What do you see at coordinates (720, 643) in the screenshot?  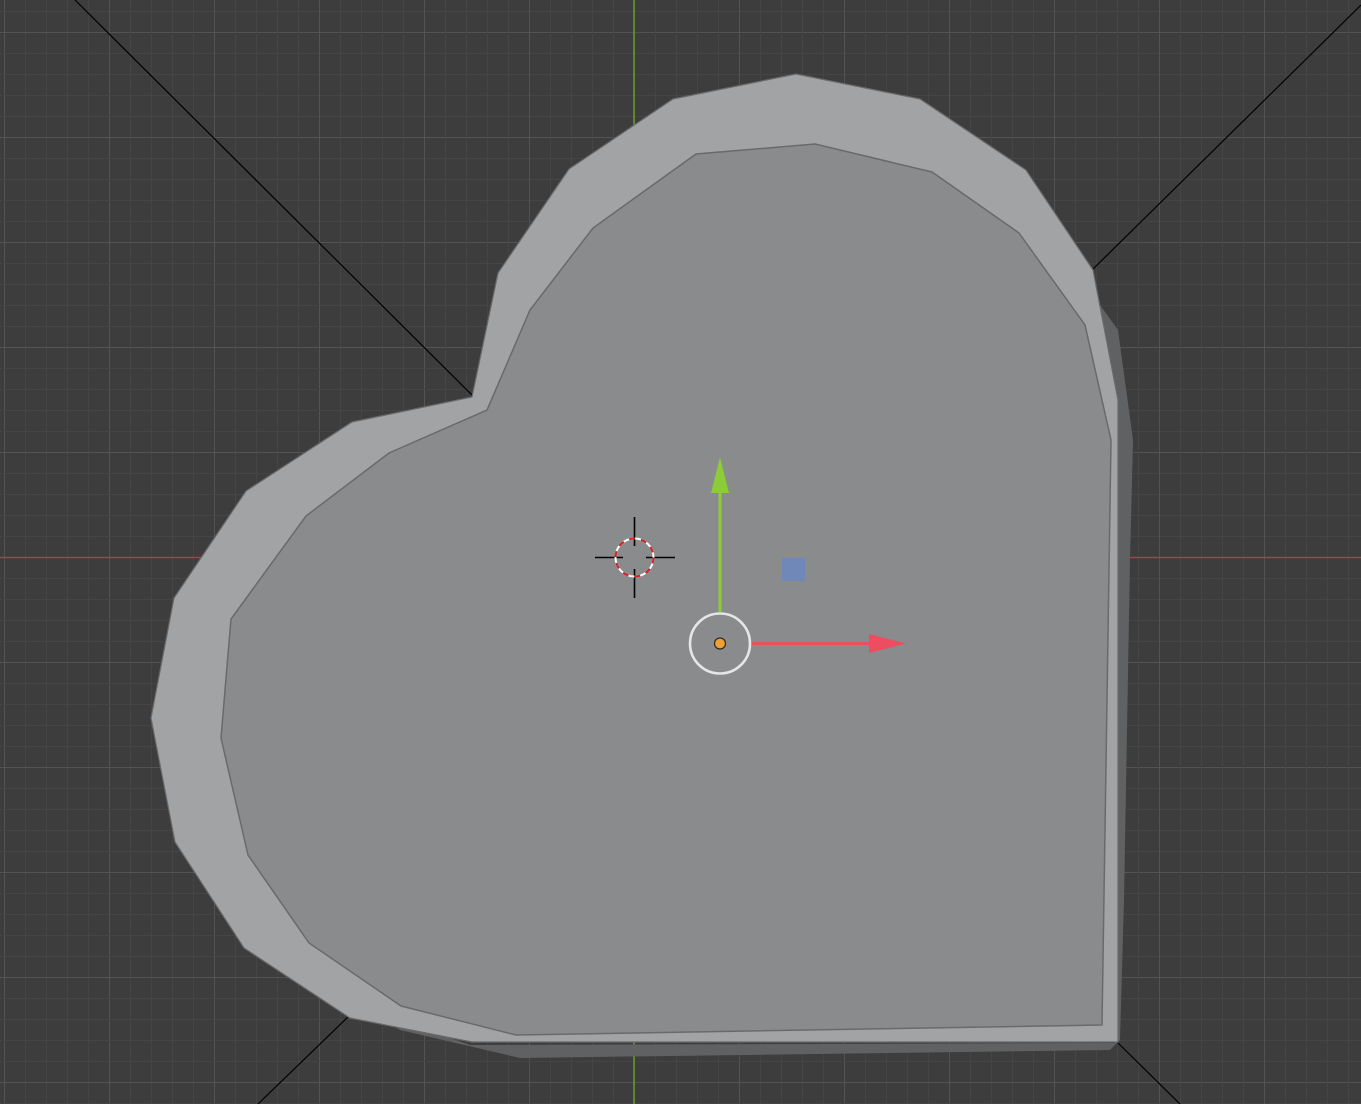 I see `object-origin-dot-icon` at bounding box center [720, 643].